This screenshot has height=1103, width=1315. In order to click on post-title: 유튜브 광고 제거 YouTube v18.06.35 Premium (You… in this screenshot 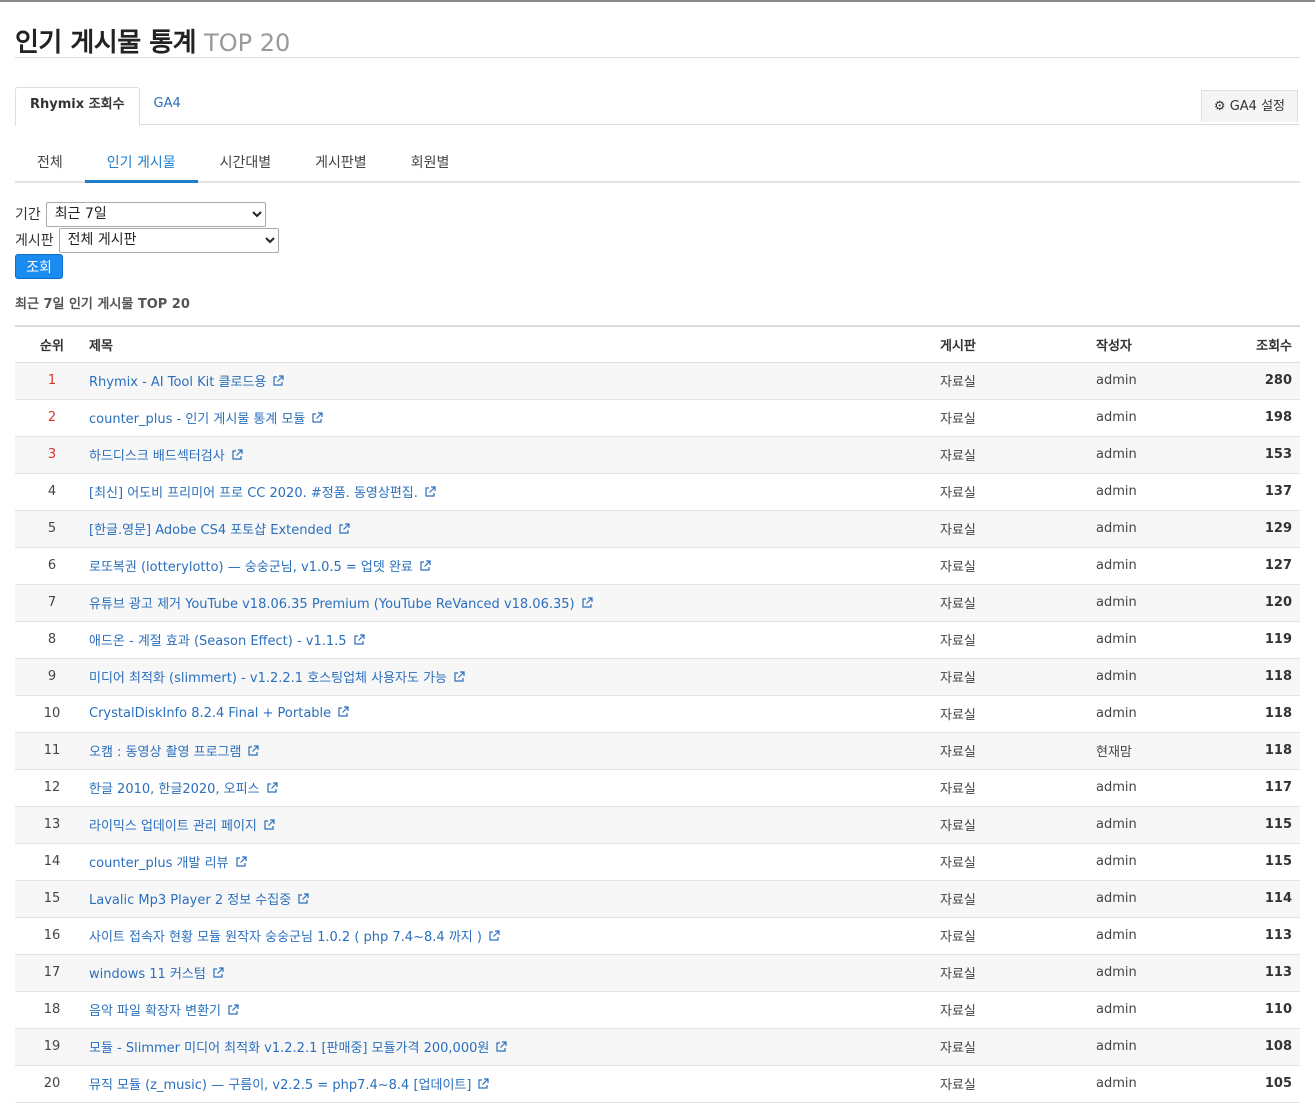, I will do `click(332, 604)`.